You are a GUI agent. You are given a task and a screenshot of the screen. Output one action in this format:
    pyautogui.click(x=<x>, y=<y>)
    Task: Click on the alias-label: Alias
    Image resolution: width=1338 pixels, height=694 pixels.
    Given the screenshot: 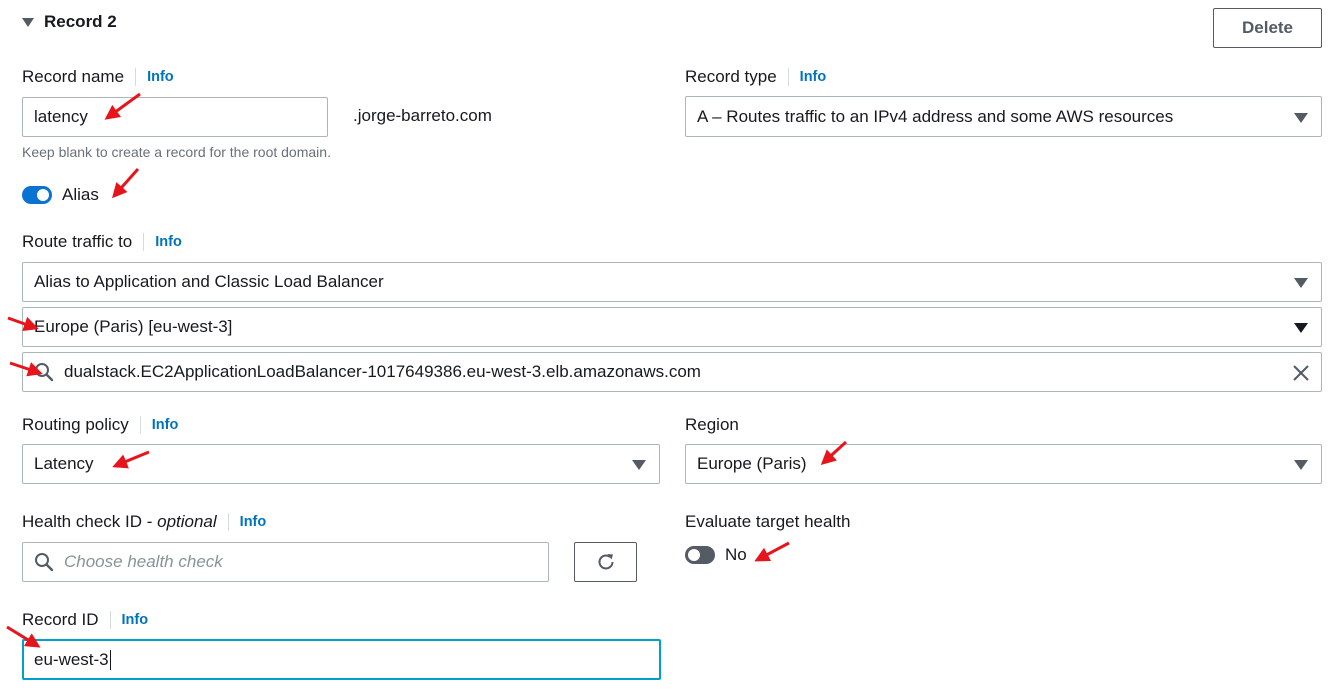 What is the action you would take?
    pyautogui.click(x=80, y=194)
    